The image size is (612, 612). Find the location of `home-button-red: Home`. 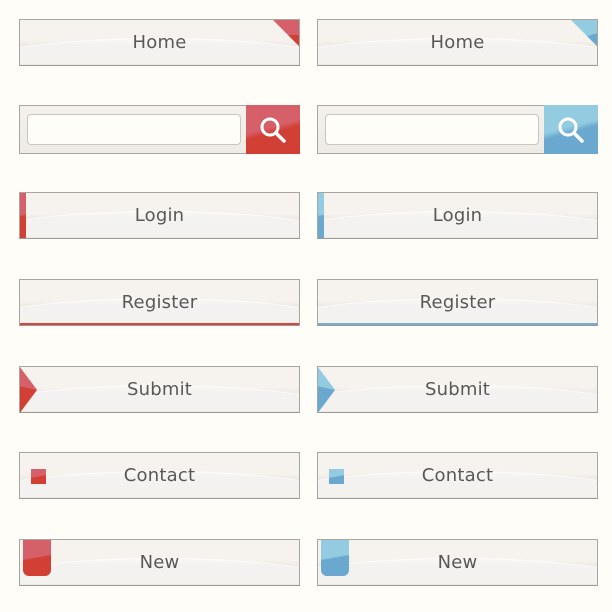

home-button-red: Home is located at coordinates (159, 42).